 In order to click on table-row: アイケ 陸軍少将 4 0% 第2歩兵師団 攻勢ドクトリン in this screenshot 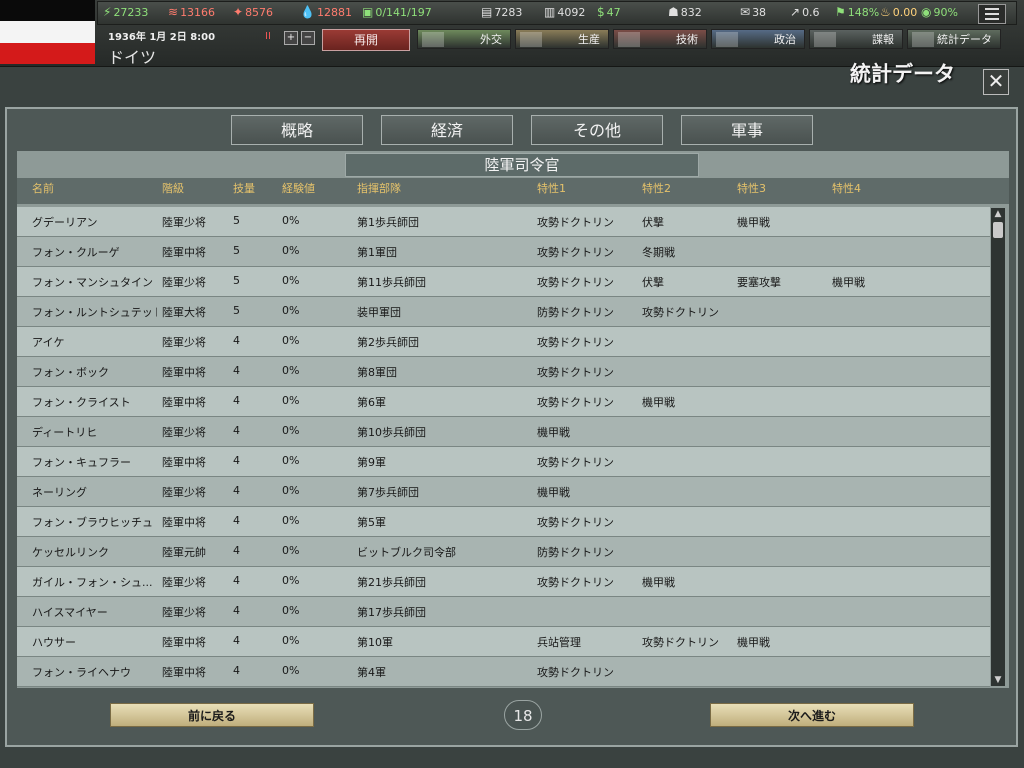, I will do `click(503, 342)`.